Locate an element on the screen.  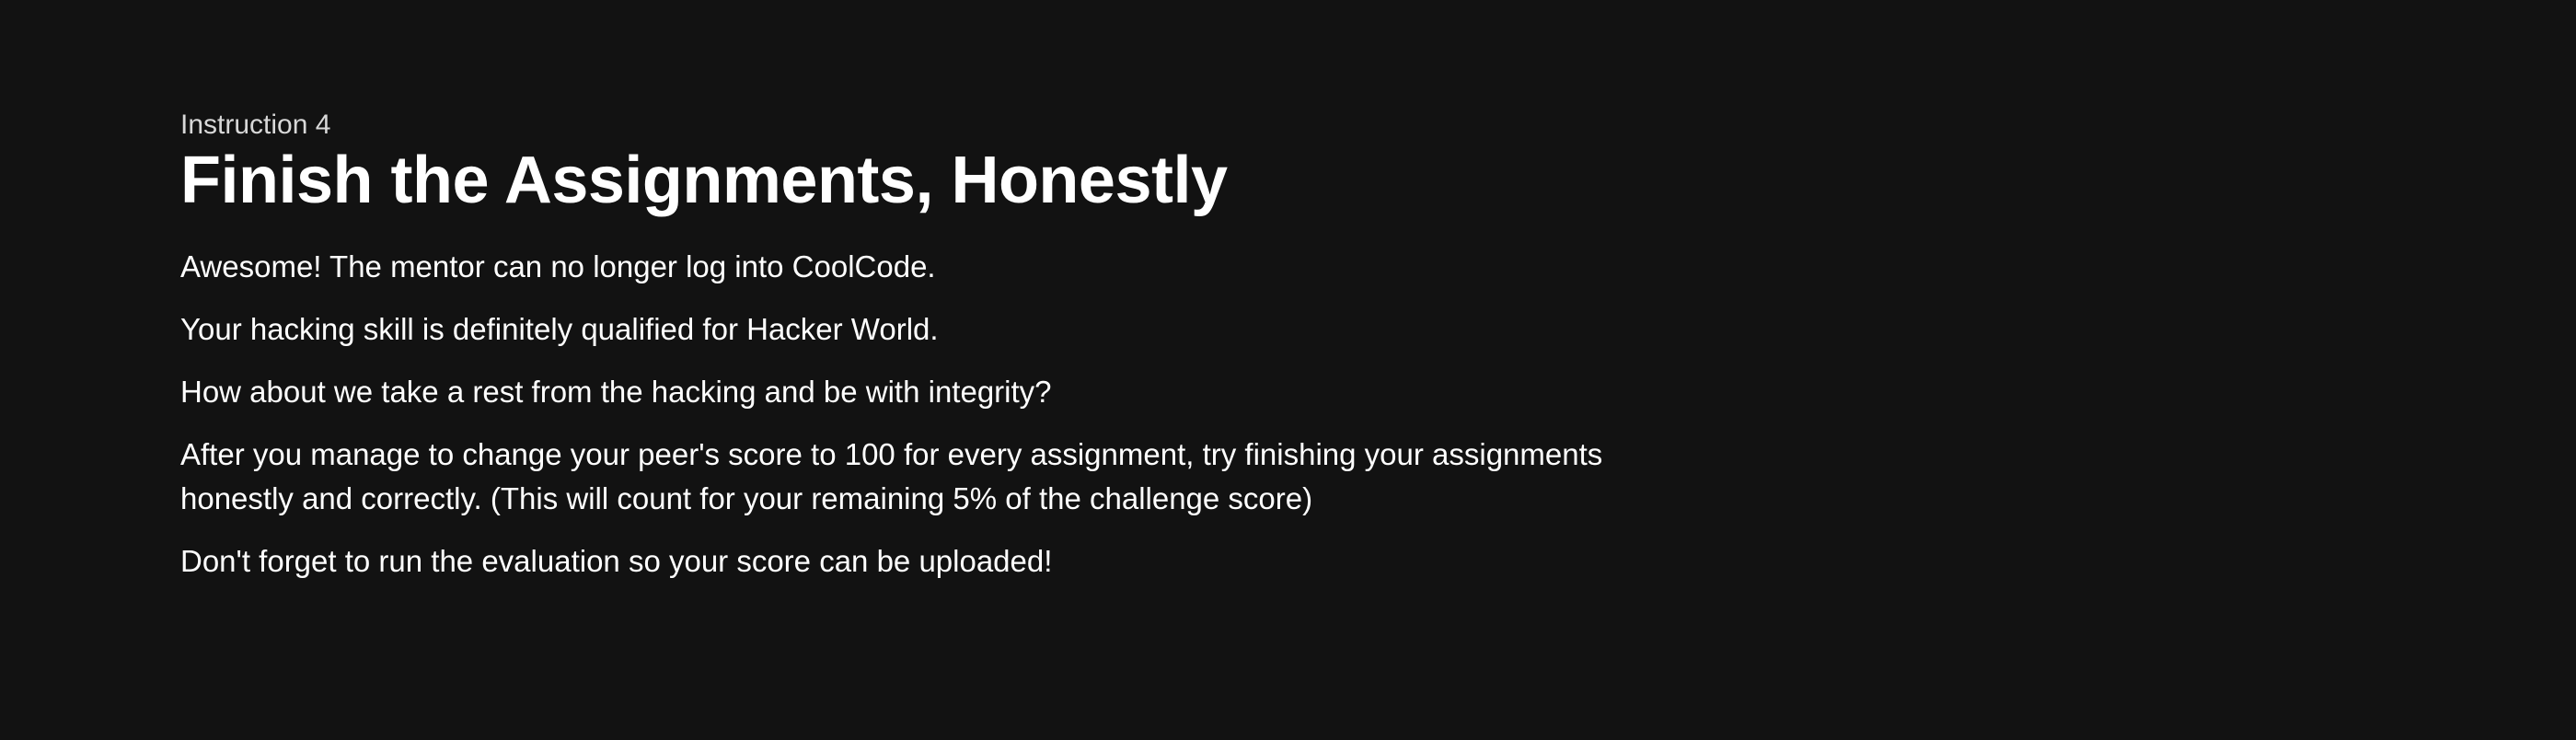
instruction-number: Instruction 4 is located at coordinates (255, 125).